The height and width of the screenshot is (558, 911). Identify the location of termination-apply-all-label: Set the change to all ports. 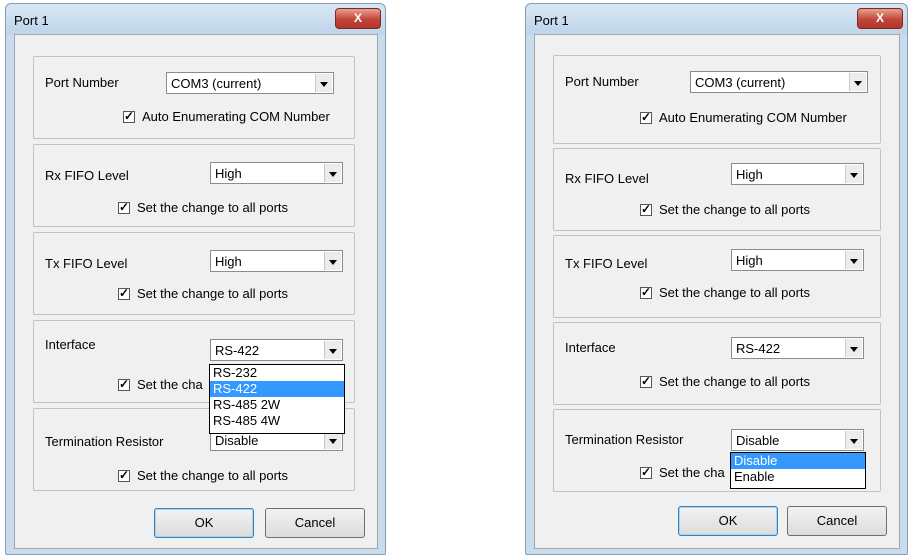
(213, 475).